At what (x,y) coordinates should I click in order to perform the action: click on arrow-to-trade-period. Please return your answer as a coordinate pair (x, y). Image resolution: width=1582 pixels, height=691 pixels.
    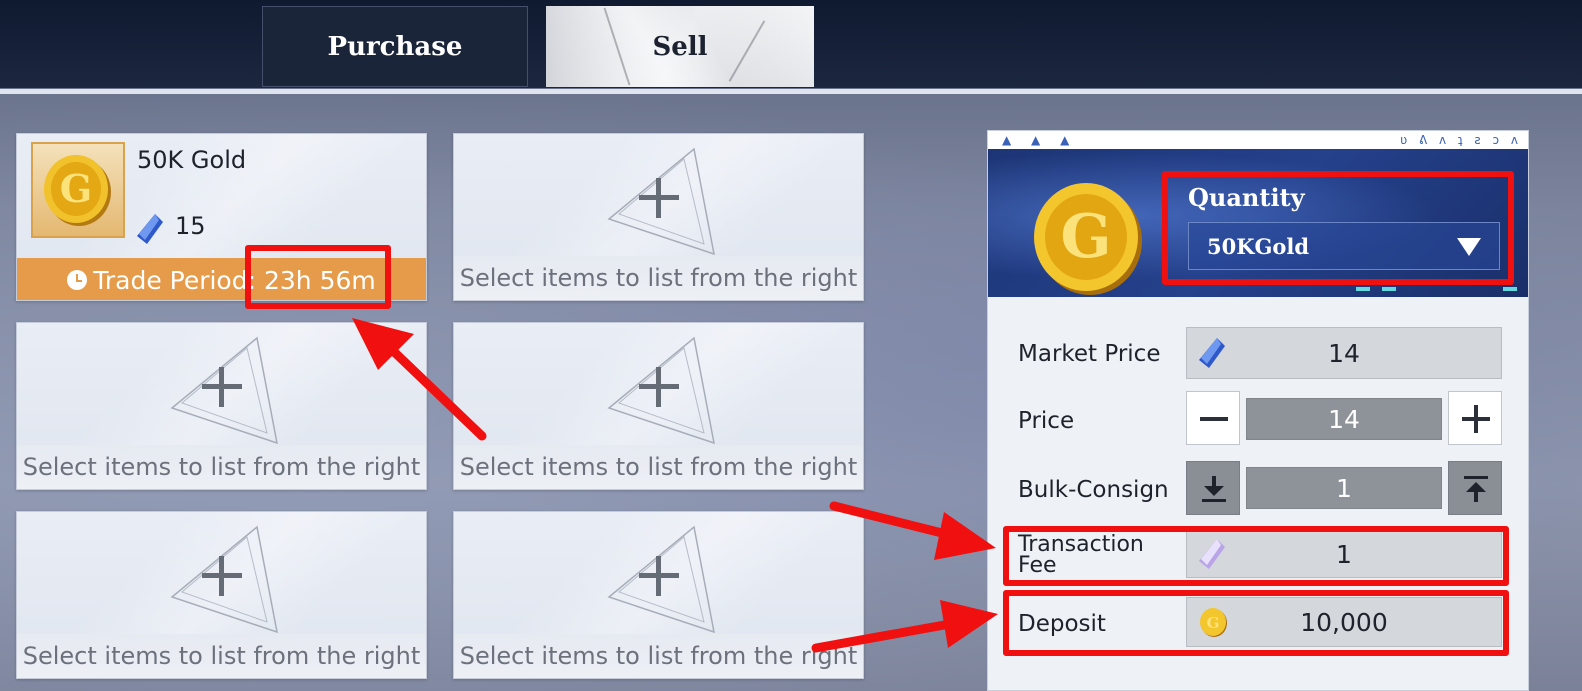
    Looking at the image, I should click on (419, 379).